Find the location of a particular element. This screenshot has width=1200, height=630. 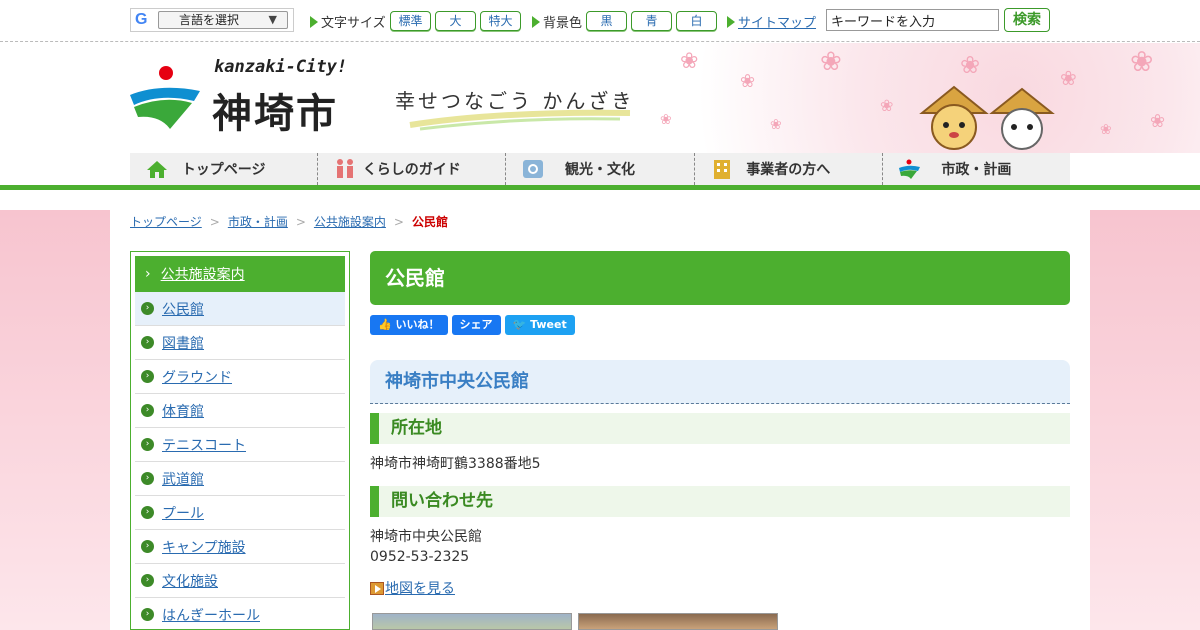

sidebar-item-budokan: › 武道館 is located at coordinates (240, 479).